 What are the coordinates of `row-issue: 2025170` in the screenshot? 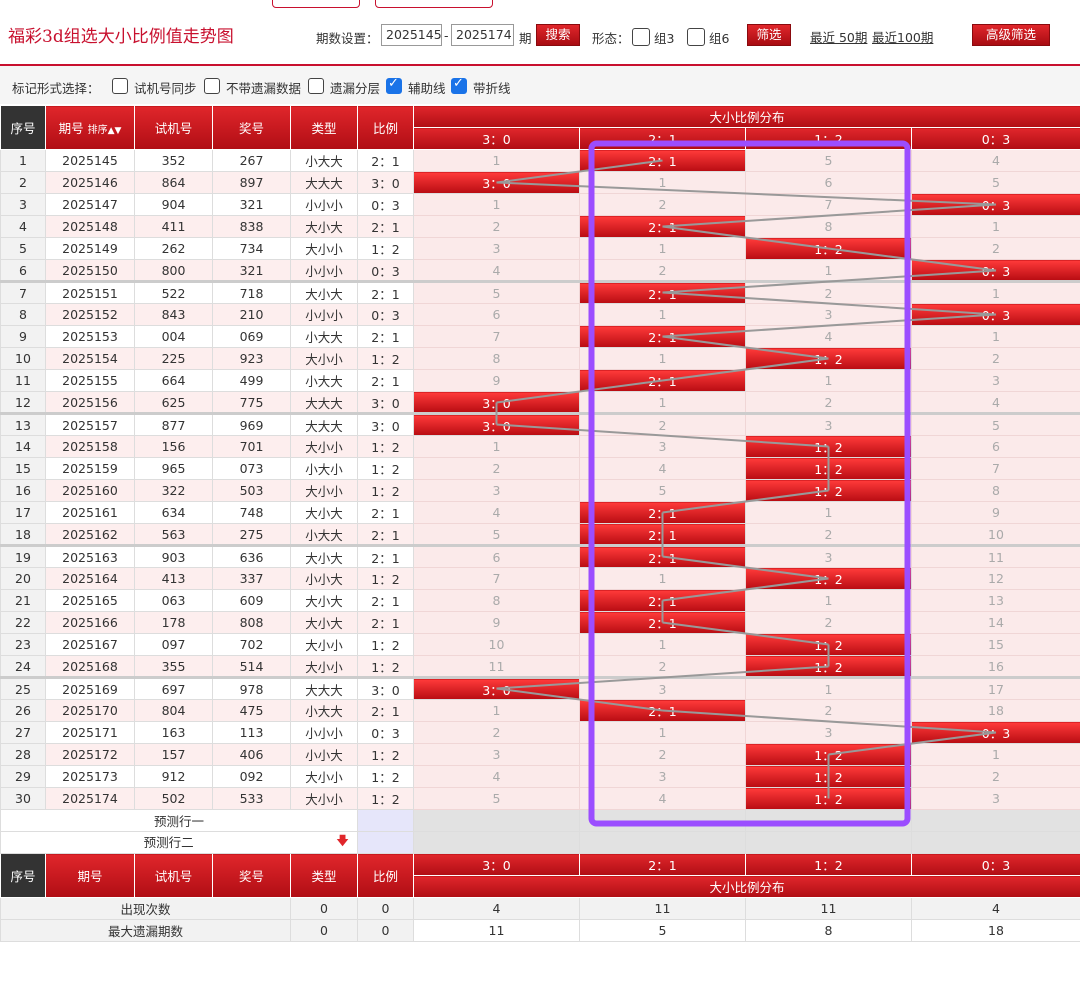 It's located at (90, 710).